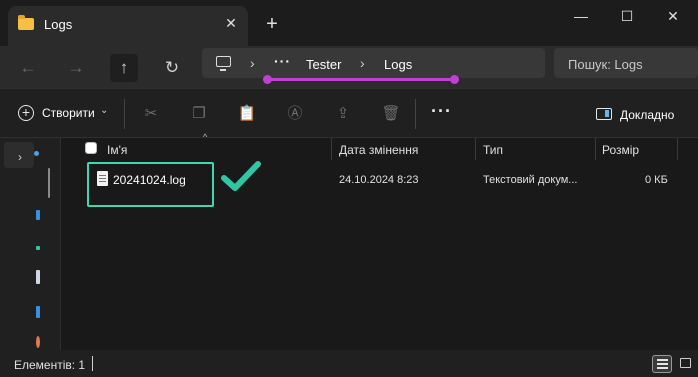 The image size is (698, 377). What do you see at coordinates (378, 154) in the screenshot?
I see `column-header-date: Дата змінення` at bounding box center [378, 154].